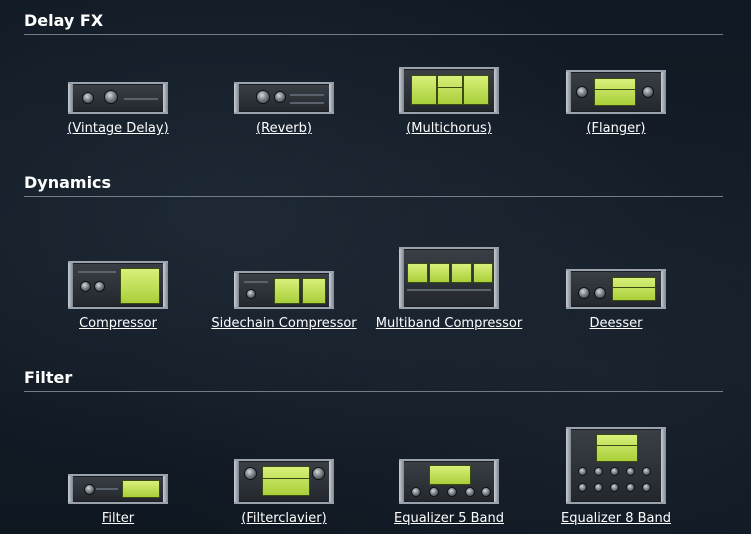 This screenshot has height=534, width=751. I want to click on plugin-tile-flanger: (Flanger), so click(616, 103).